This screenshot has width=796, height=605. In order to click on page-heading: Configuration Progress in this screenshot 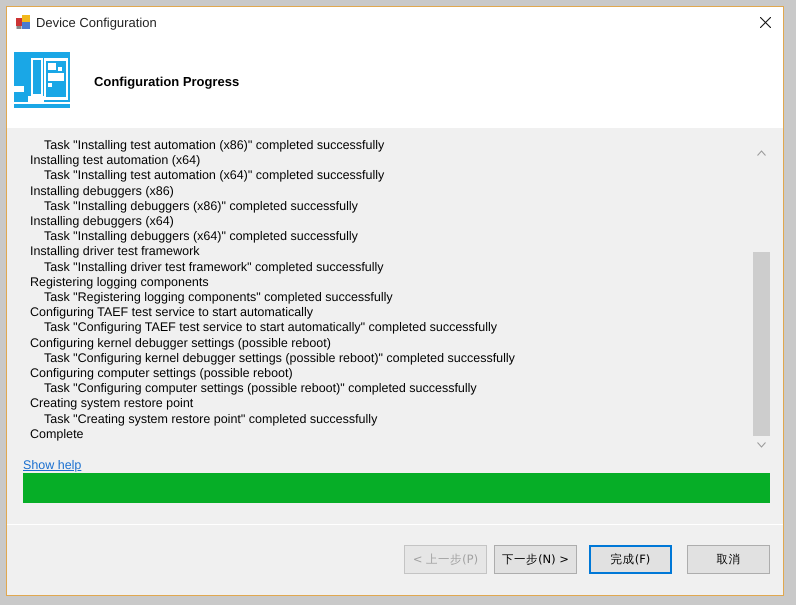, I will do `click(167, 81)`.